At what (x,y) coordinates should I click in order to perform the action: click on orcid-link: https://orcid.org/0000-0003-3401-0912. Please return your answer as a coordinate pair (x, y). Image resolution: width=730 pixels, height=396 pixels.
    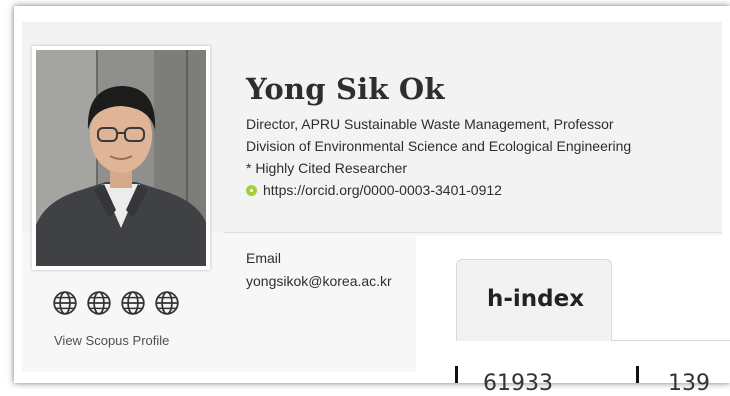
    Looking at the image, I should click on (374, 190).